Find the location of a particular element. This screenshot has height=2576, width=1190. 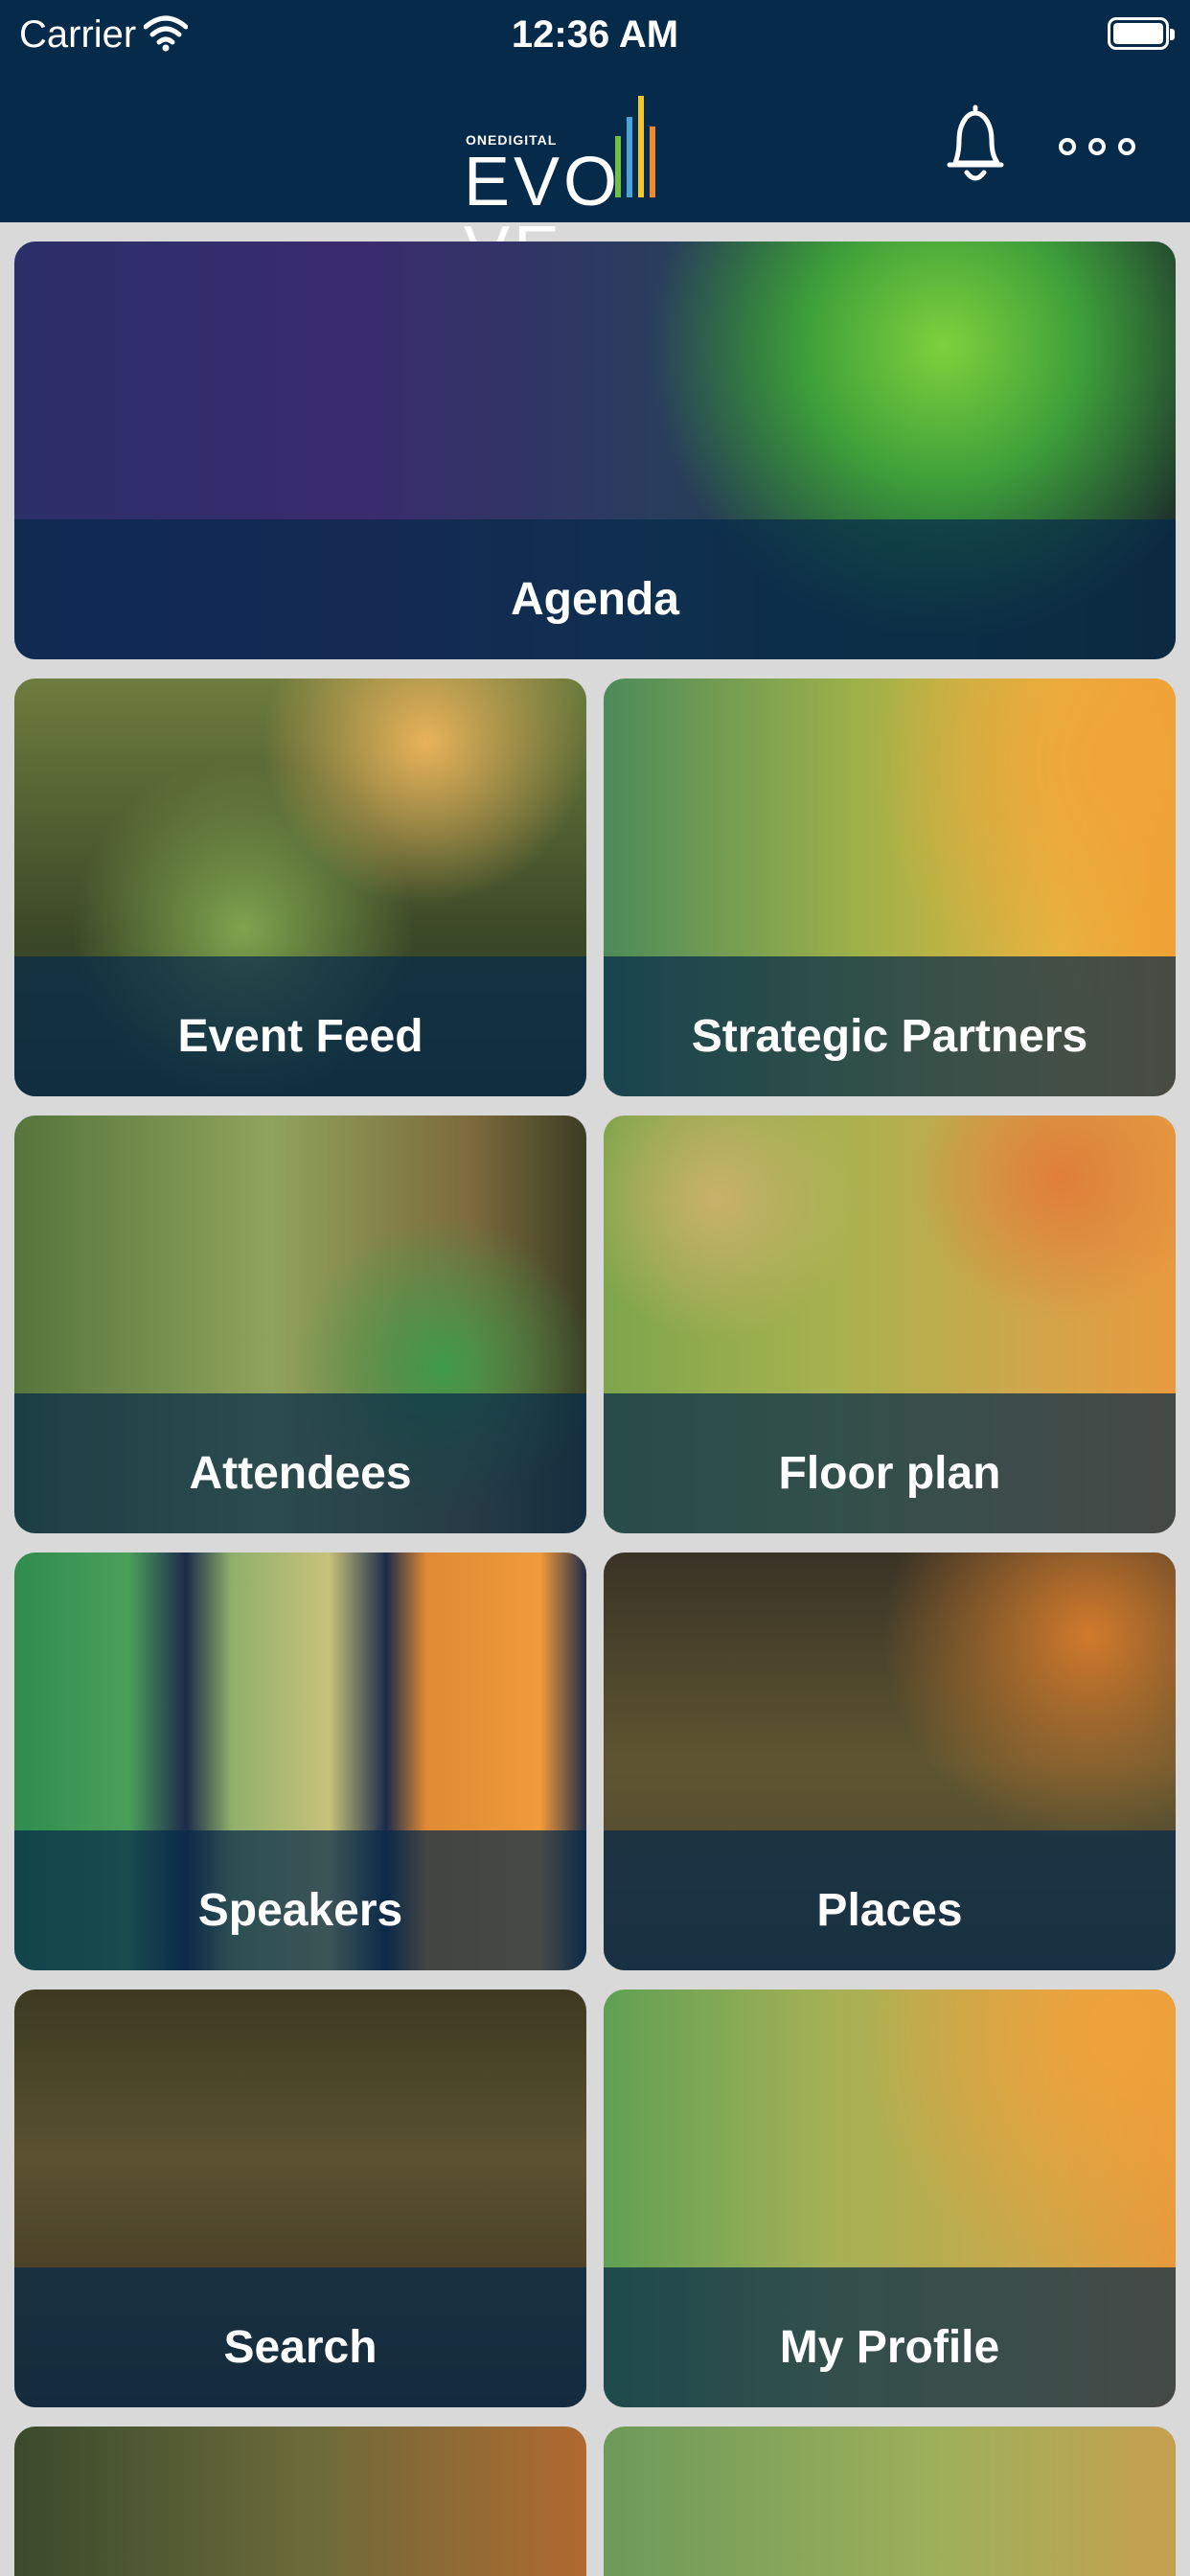

tile-attendees: Attendees is located at coordinates (300, 1324).